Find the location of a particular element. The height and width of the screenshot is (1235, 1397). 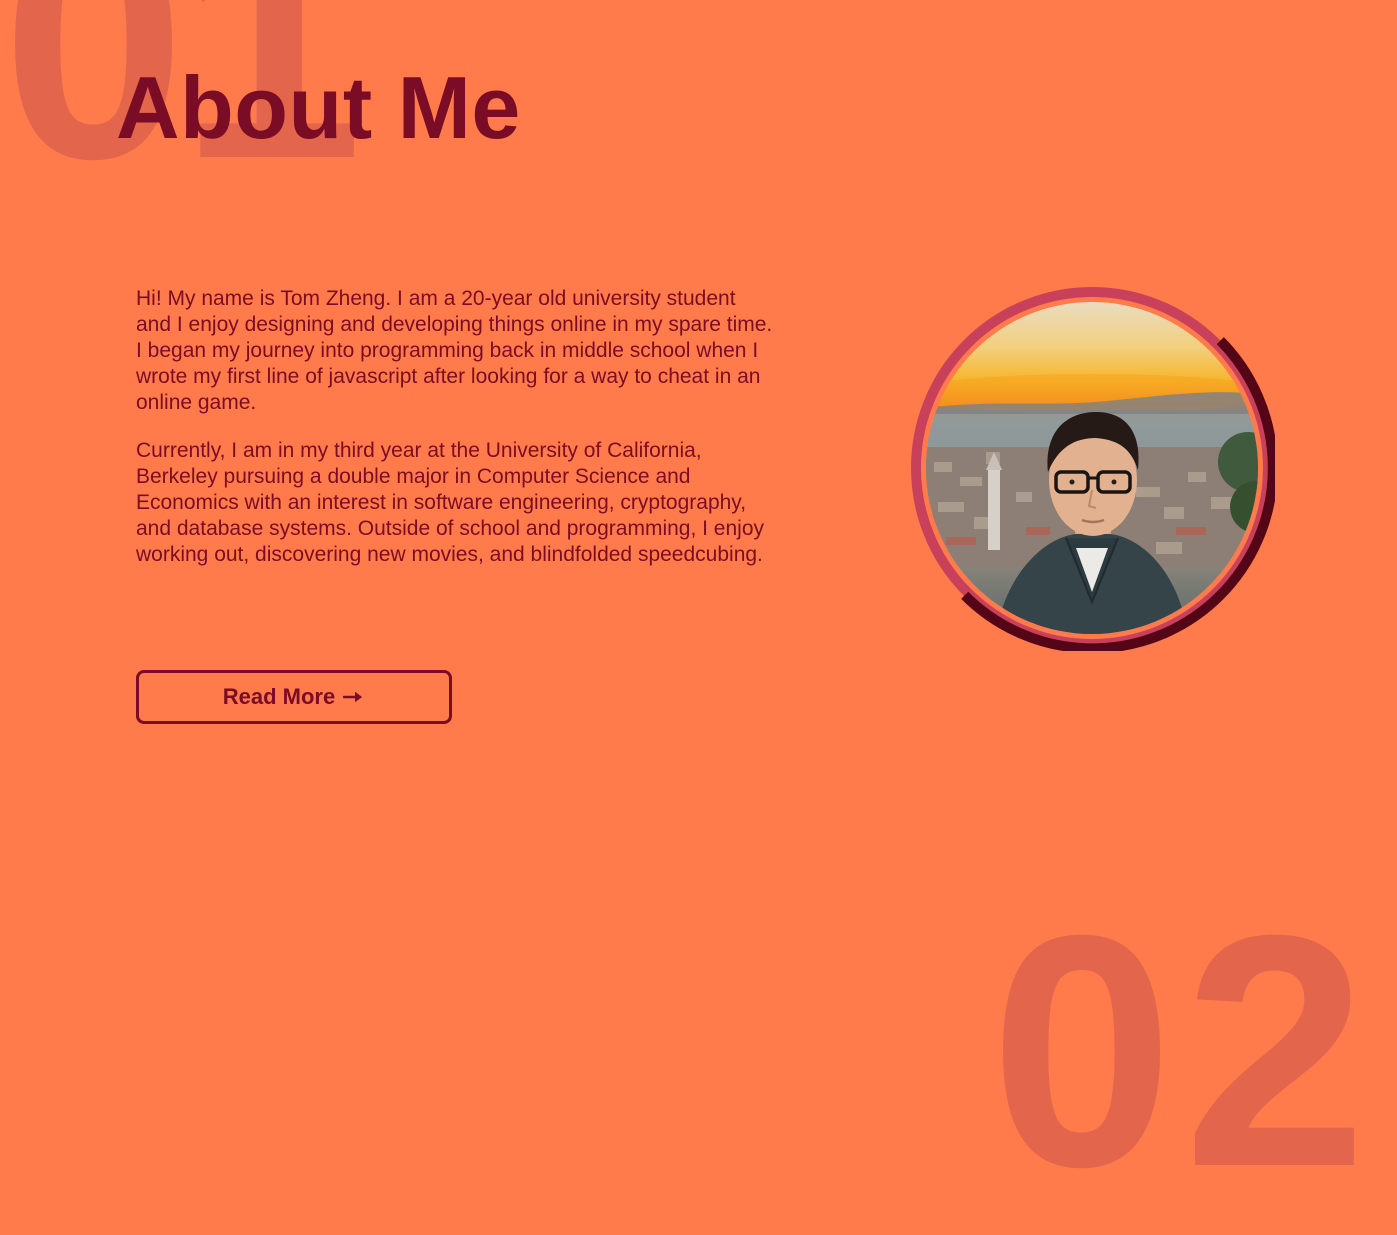

profile-photo-frame is located at coordinates (1092, 468).